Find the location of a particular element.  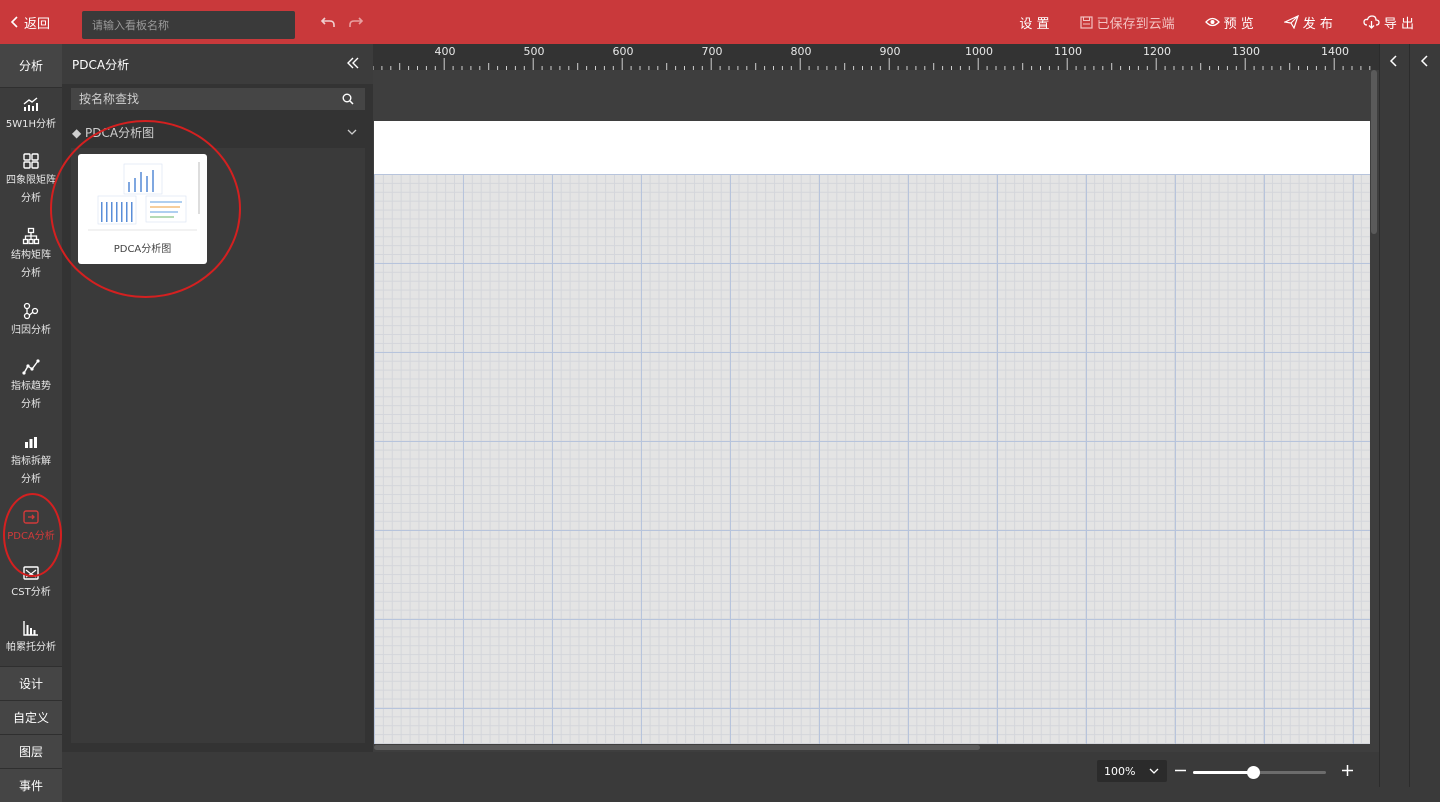

ruler-label: 800 is located at coordinates (801, 51).